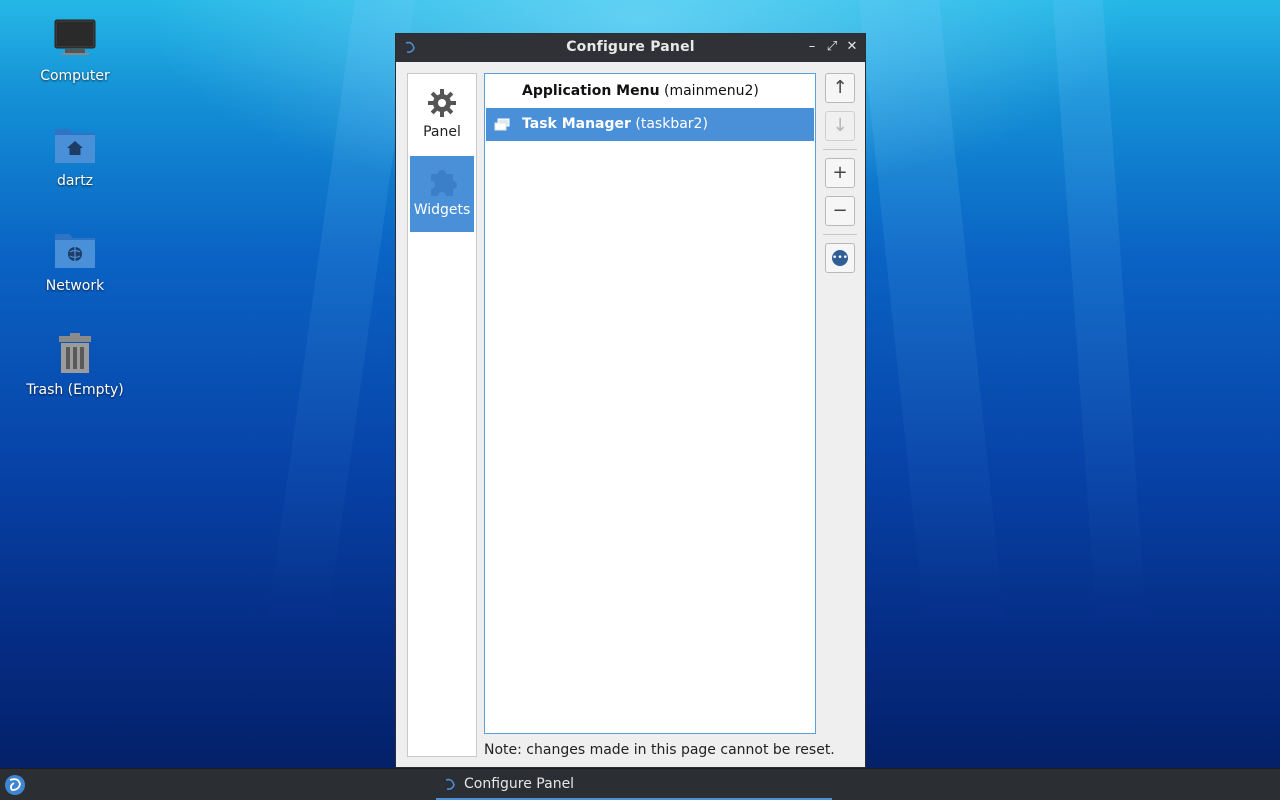  I want to click on more-icon: •••, so click(840, 258).